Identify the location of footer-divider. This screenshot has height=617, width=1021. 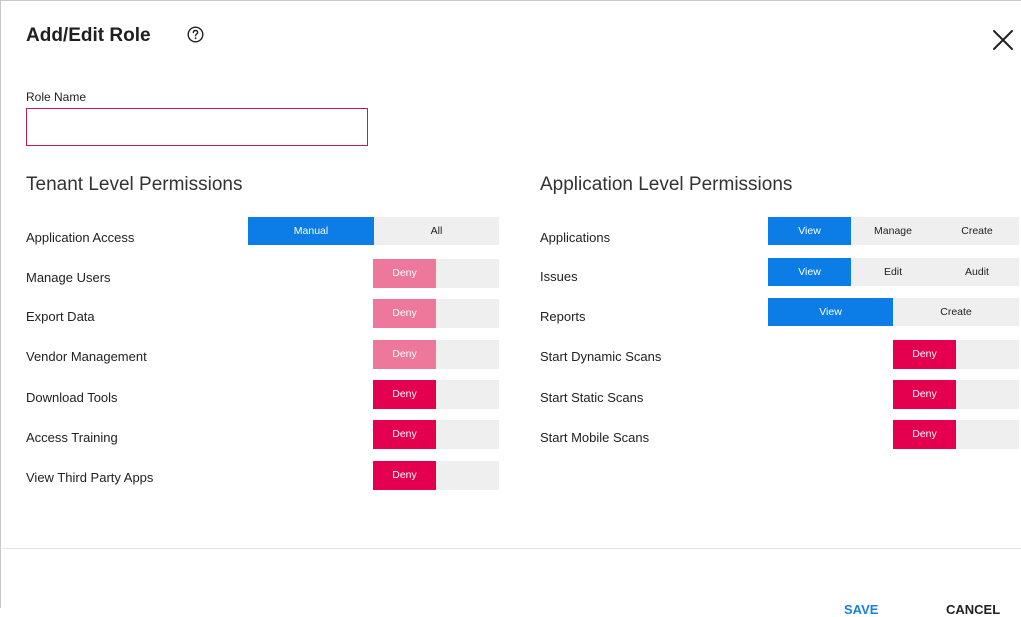
(511, 548).